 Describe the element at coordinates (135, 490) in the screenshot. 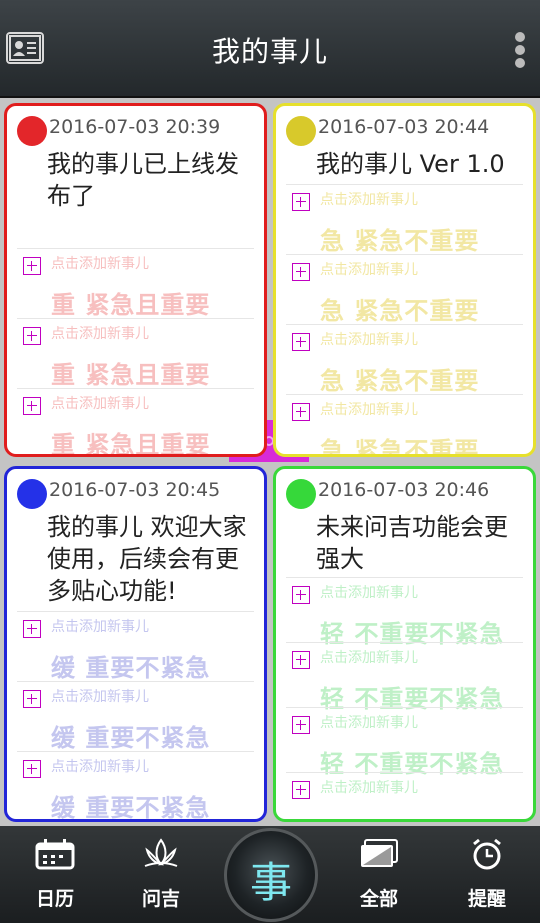

I see `card-date: 2016-07-03 20:45` at that location.